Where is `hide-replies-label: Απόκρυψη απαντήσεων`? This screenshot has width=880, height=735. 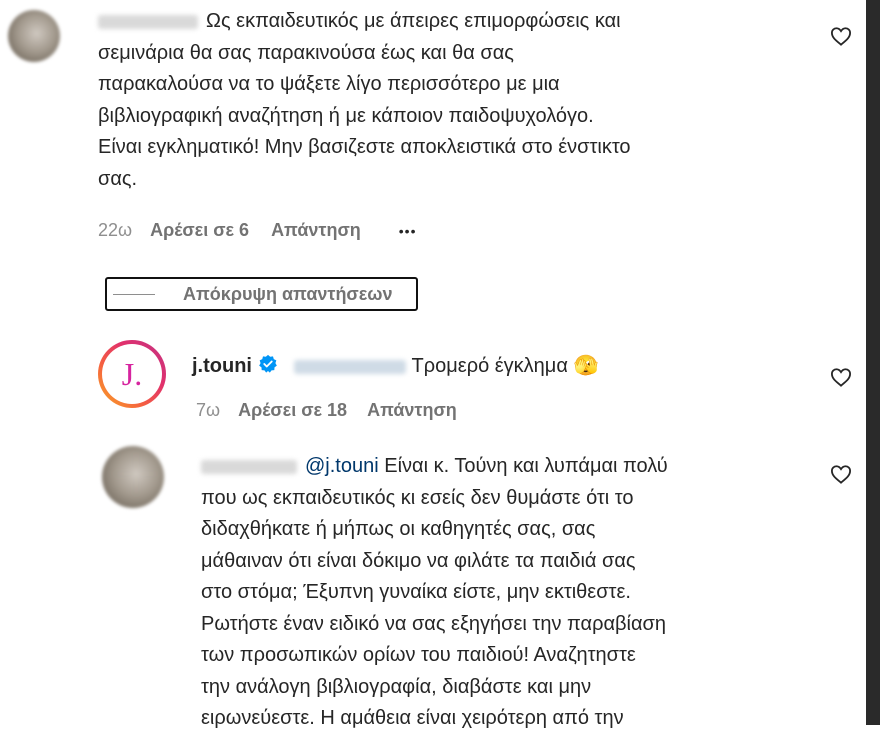
hide-replies-label: Απόκρυψη απαντήσεων is located at coordinates (288, 293).